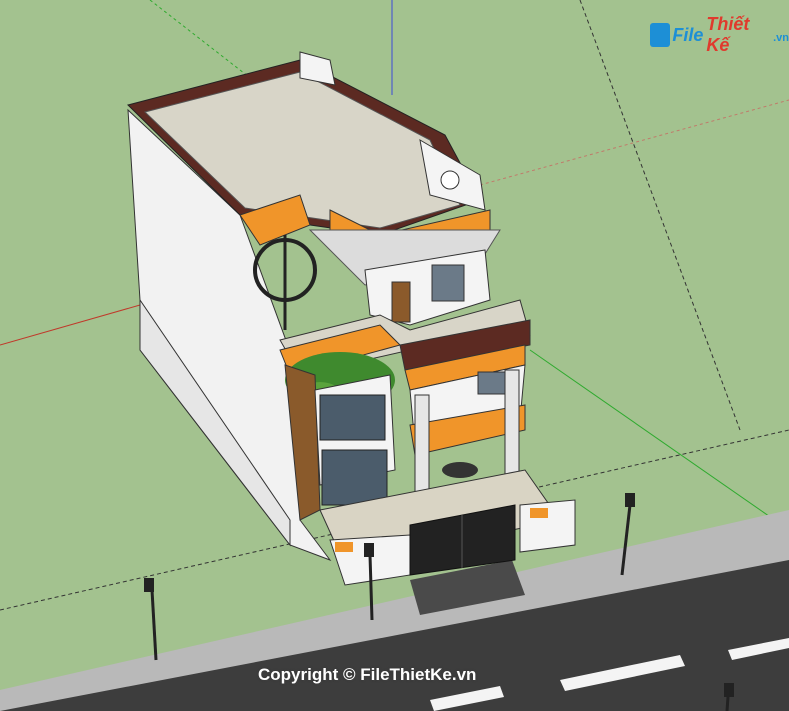 This screenshot has width=789, height=711. What do you see at coordinates (448, 283) in the screenshot?
I see `upper-window` at bounding box center [448, 283].